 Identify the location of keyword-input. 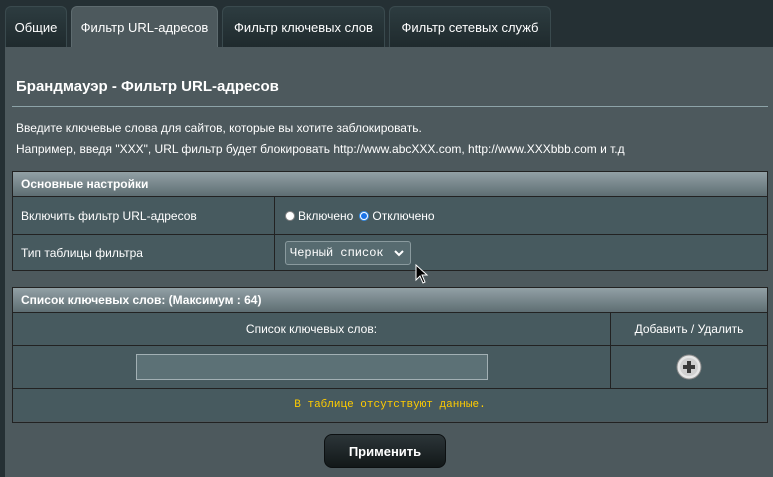
(311, 367).